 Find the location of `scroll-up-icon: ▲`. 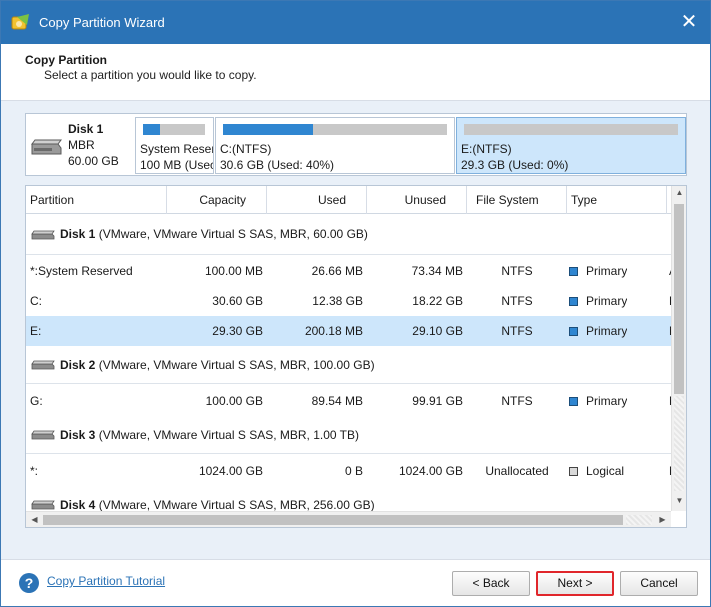

scroll-up-icon: ▲ is located at coordinates (679, 192).